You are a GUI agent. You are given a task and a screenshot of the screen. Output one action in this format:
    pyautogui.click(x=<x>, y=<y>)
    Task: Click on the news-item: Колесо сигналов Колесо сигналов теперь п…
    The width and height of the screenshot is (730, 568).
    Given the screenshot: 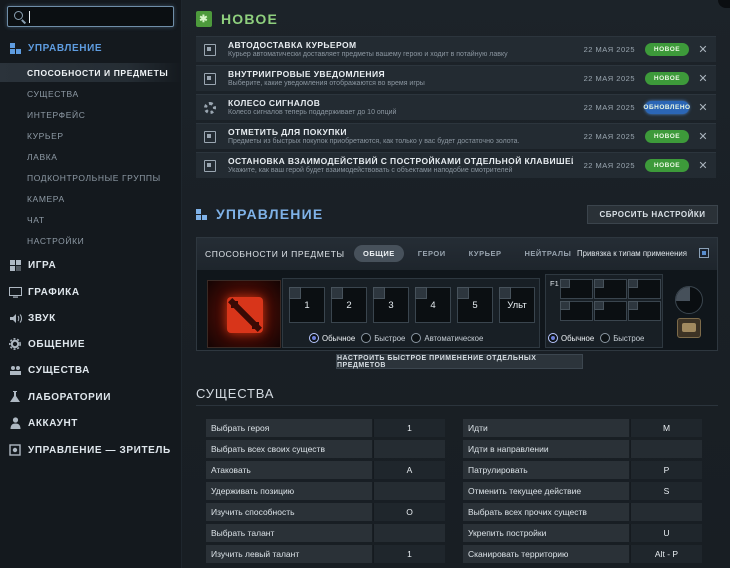 What is the action you would take?
    pyautogui.click(x=456, y=107)
    